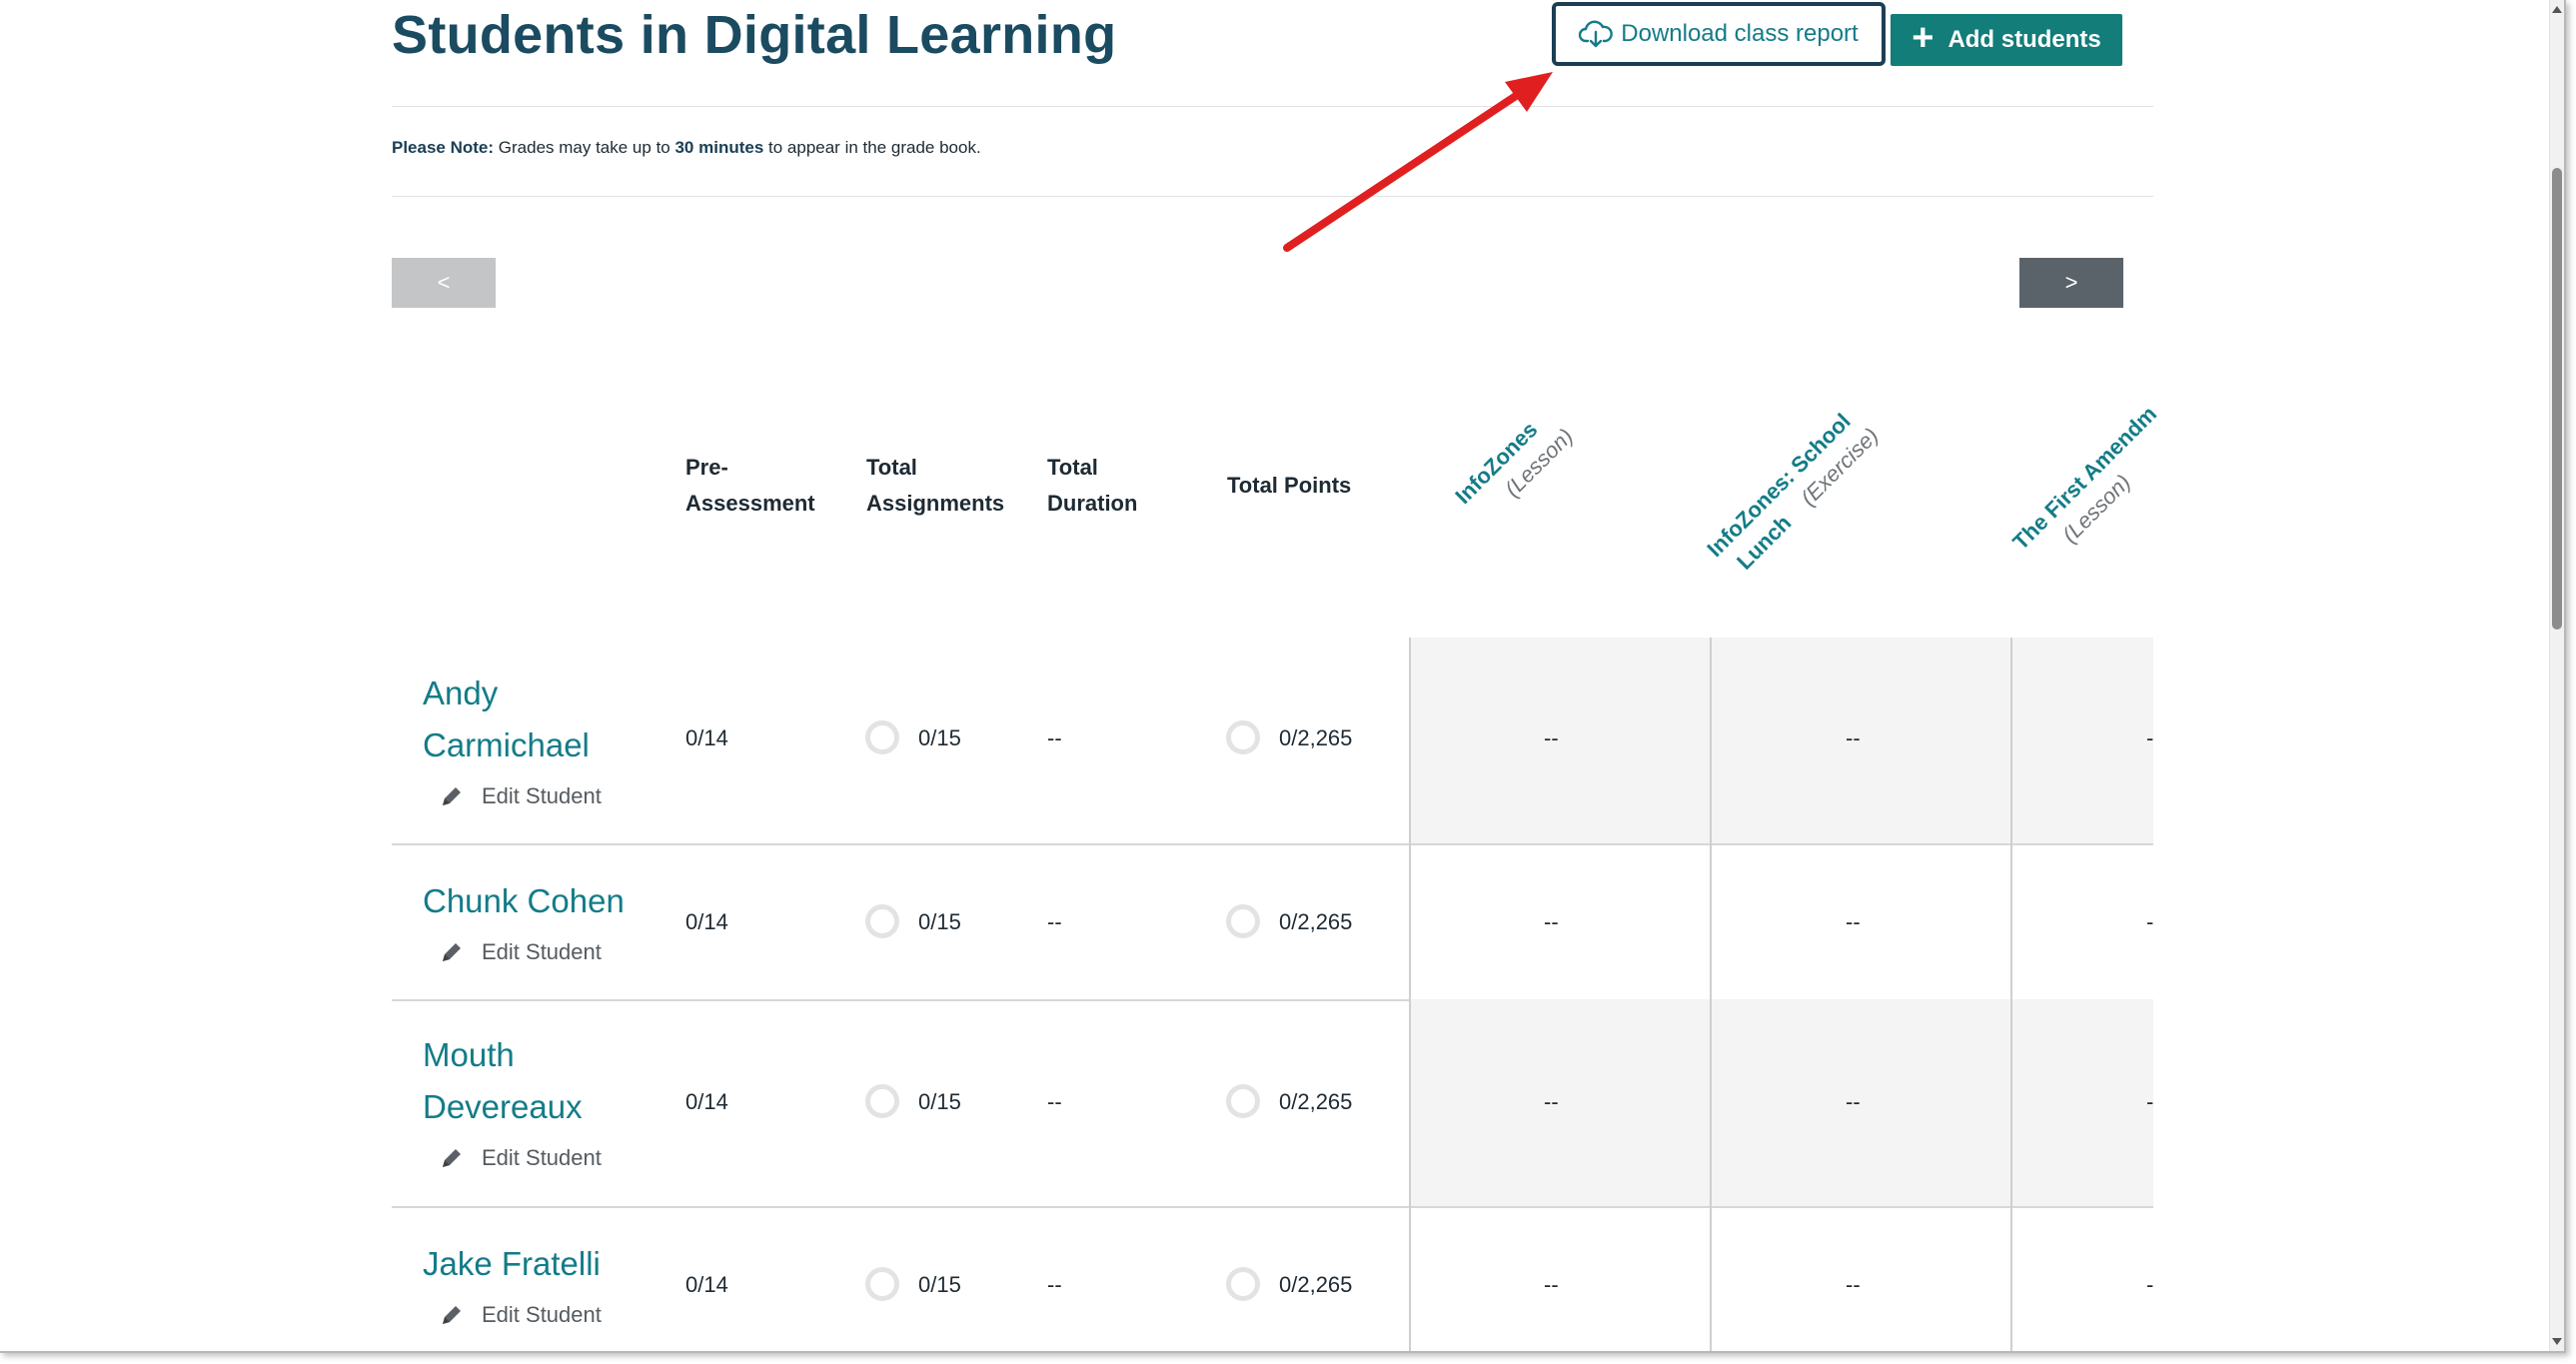 This screenshot has height=1364, width=2576. What do you see at coordinates (1092, 503) in the screenshot?
I see `column-header-line: Duration` at bounding box center [1092, 503].